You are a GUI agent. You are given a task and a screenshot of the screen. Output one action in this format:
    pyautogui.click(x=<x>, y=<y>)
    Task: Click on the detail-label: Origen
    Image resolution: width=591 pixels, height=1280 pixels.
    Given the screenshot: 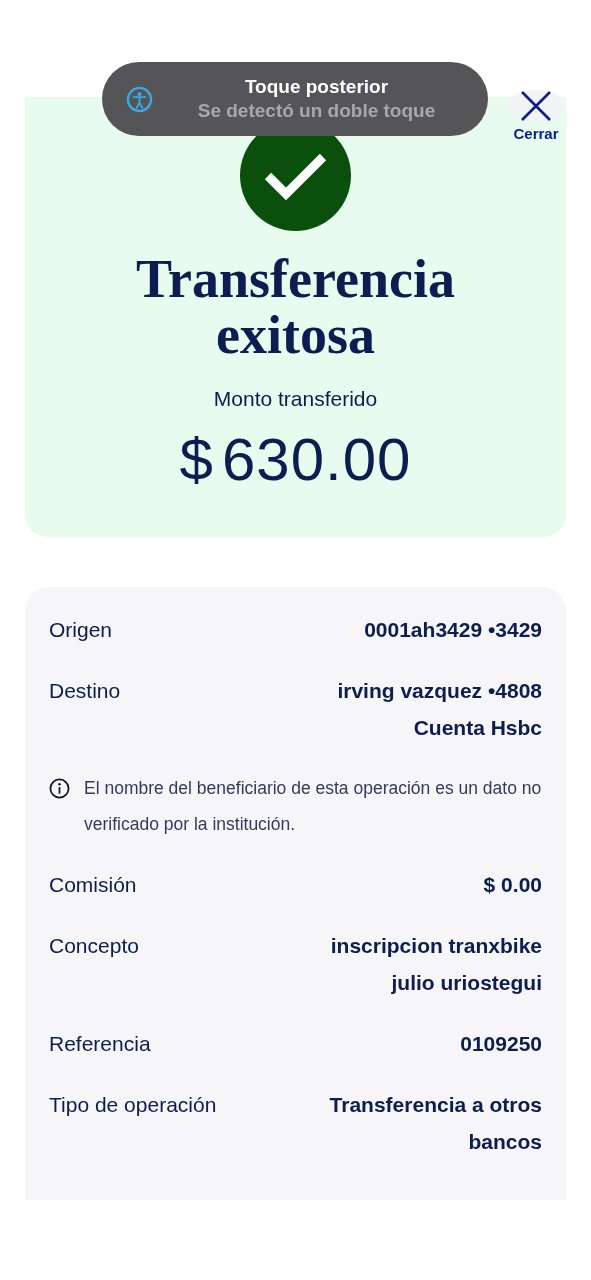 What is the action you would take?
    pyautogui.click(x=81, y=630)
    